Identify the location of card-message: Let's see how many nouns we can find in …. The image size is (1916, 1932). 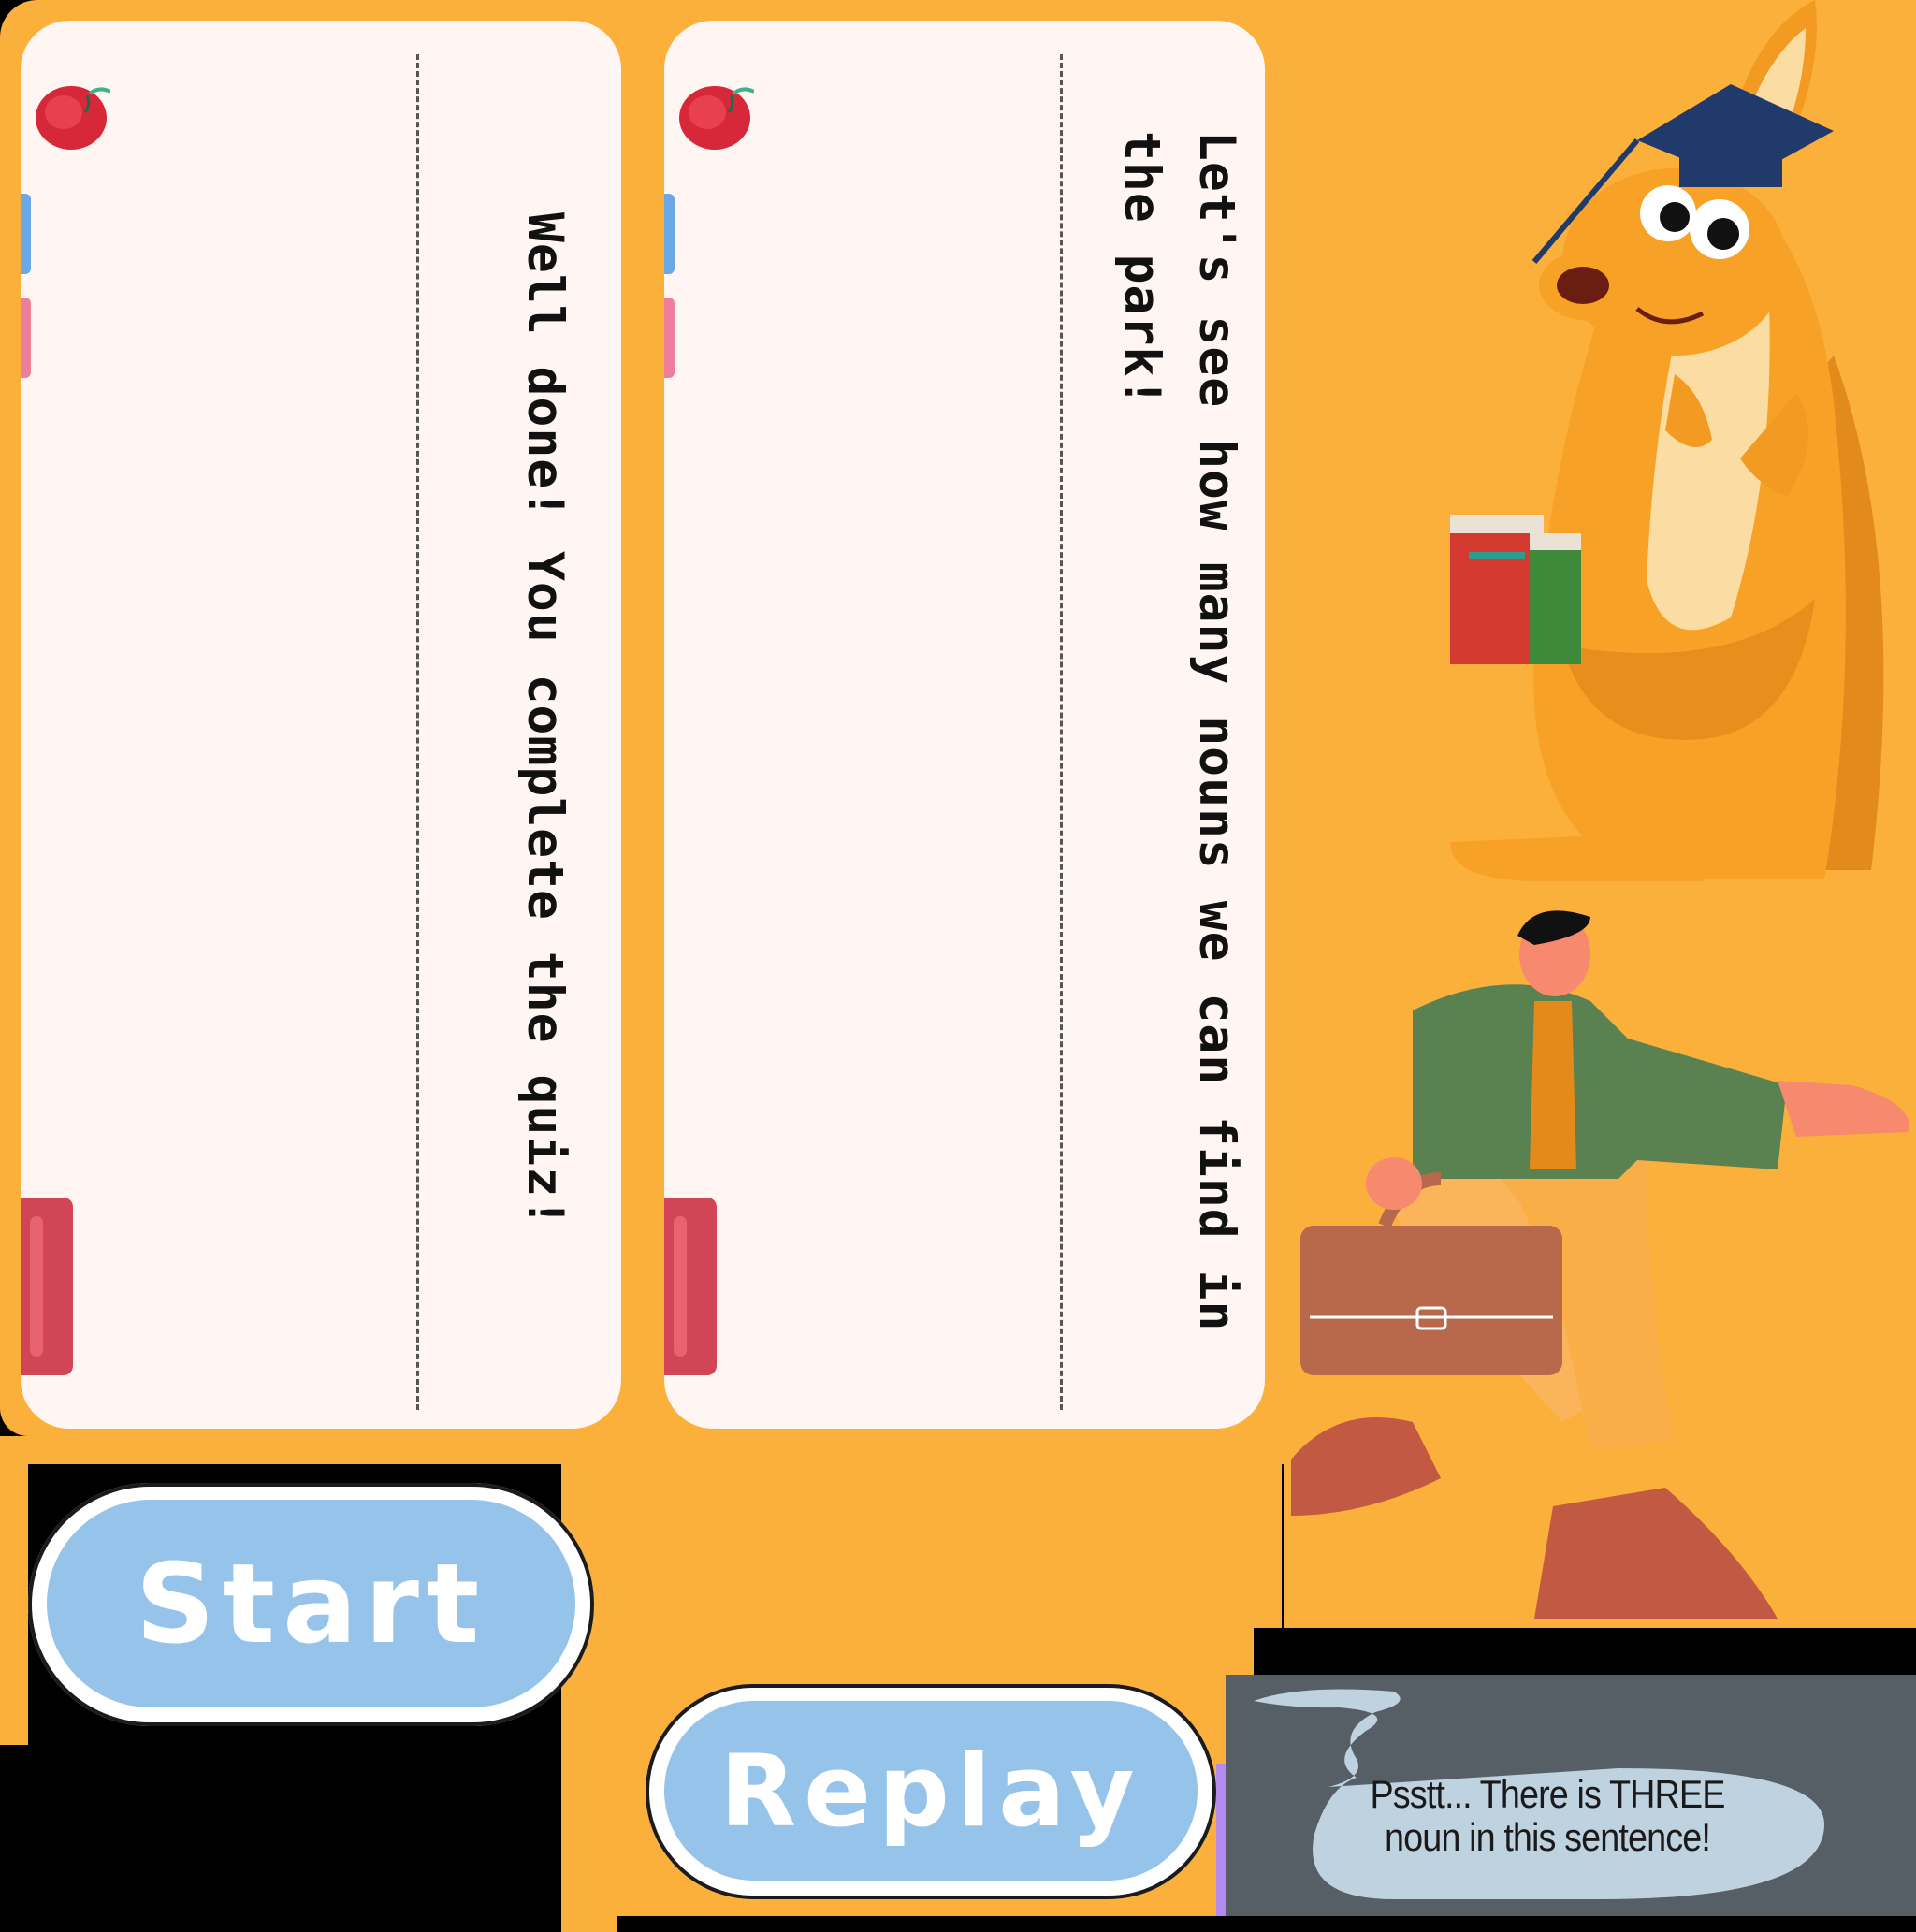
(1179, 732).